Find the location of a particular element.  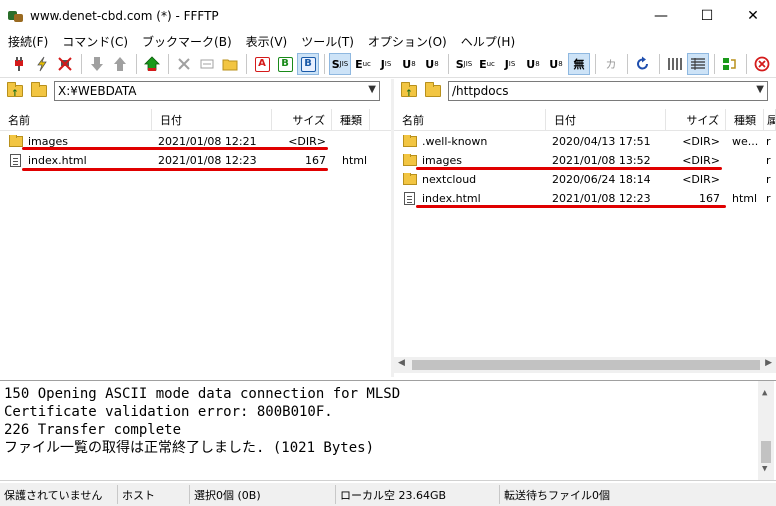

minimize-button: — is located at coordinates (661, 15).